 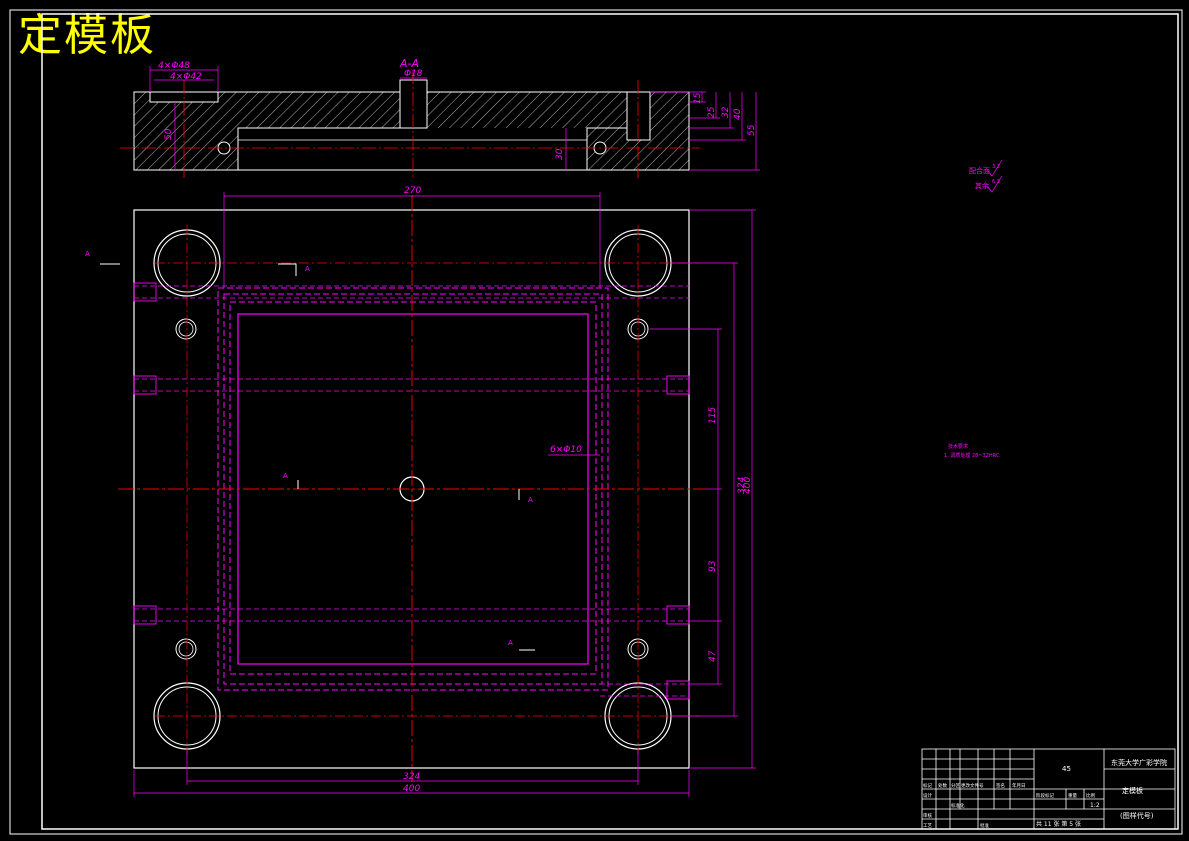 I want to click on svg-text: 批准, so click(x=984, y=825).